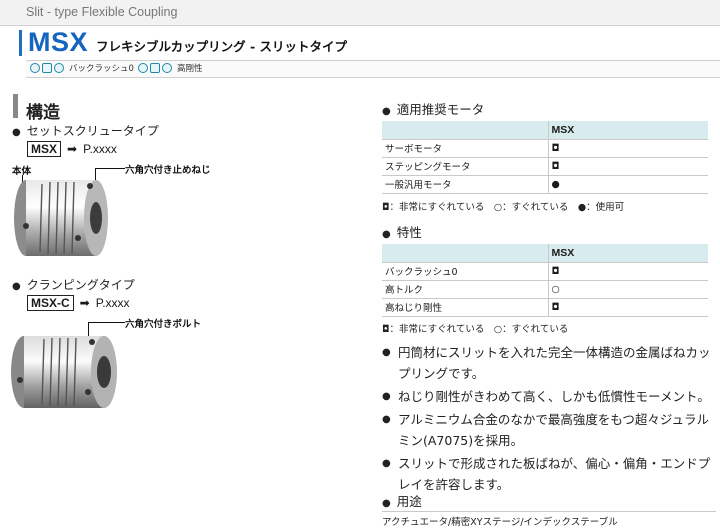 This screenshot has width=720, height=528. I want to click on characteristics-heading: ● 特性, so click(402, 232).